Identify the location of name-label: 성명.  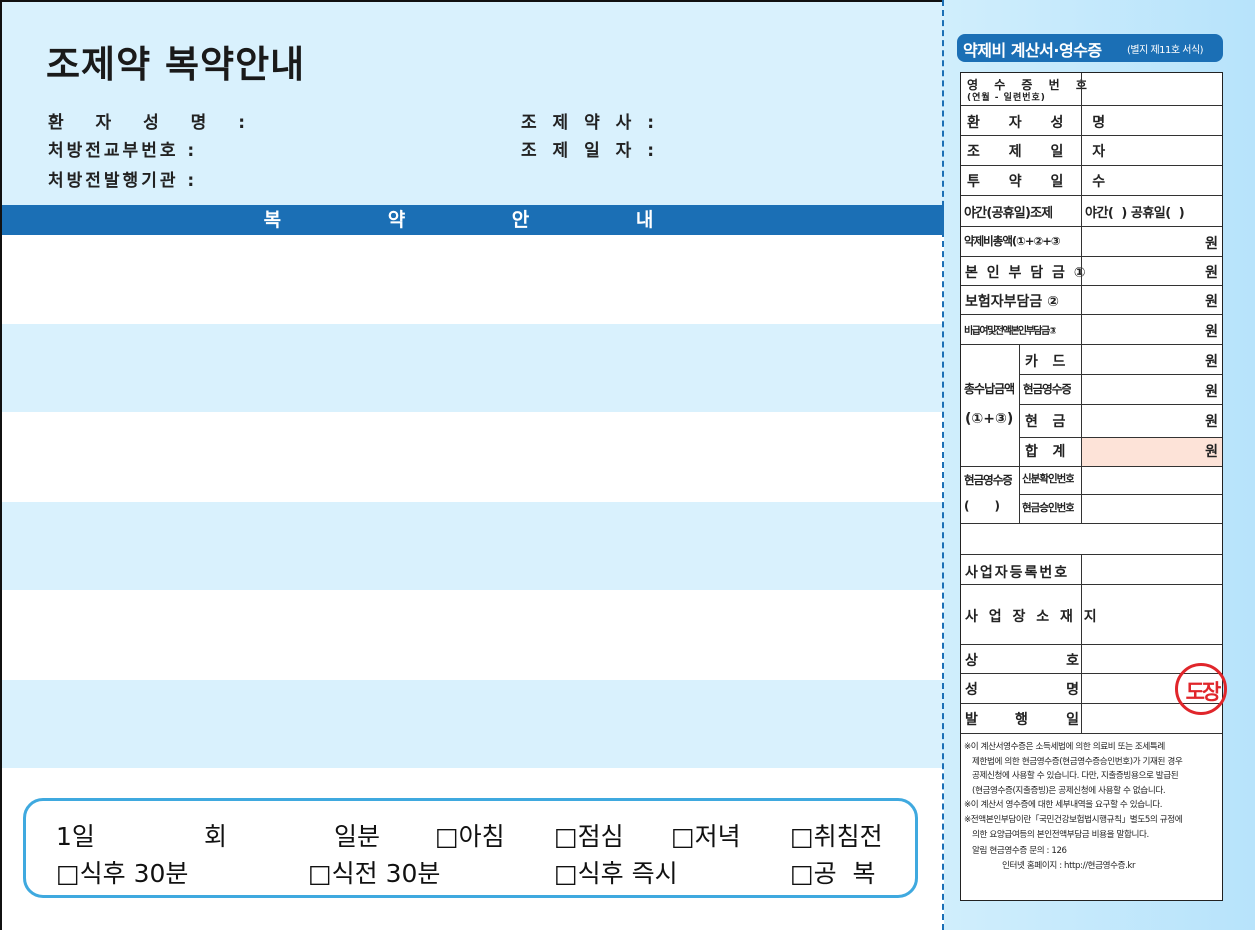
(1022, 690).